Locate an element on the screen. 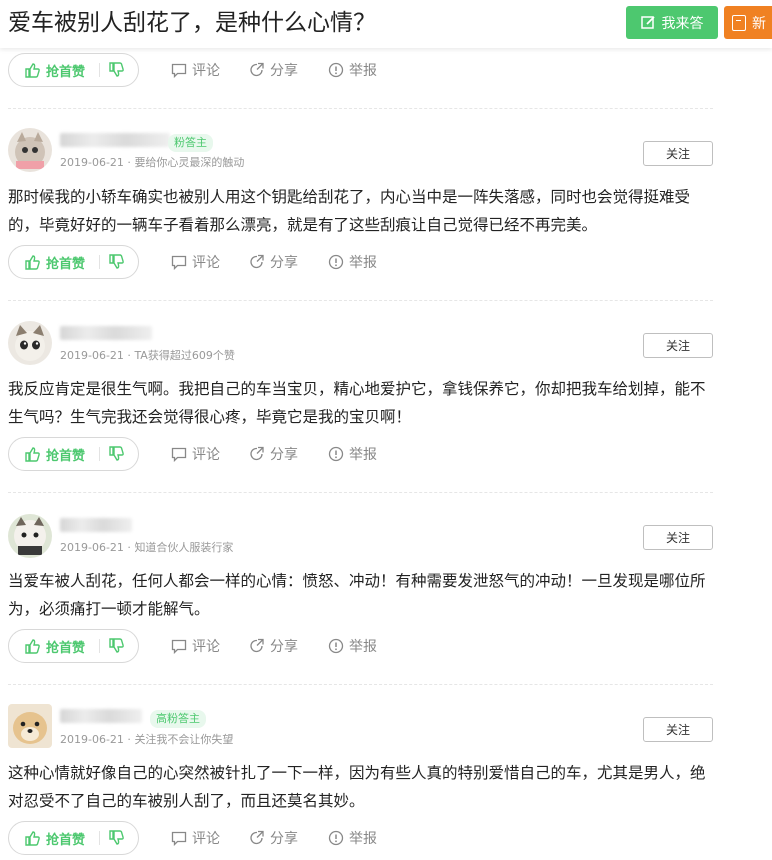 Image resolution: width=772 pixels, height=860 pixels. document-icon is located at coordinates (739, 22).